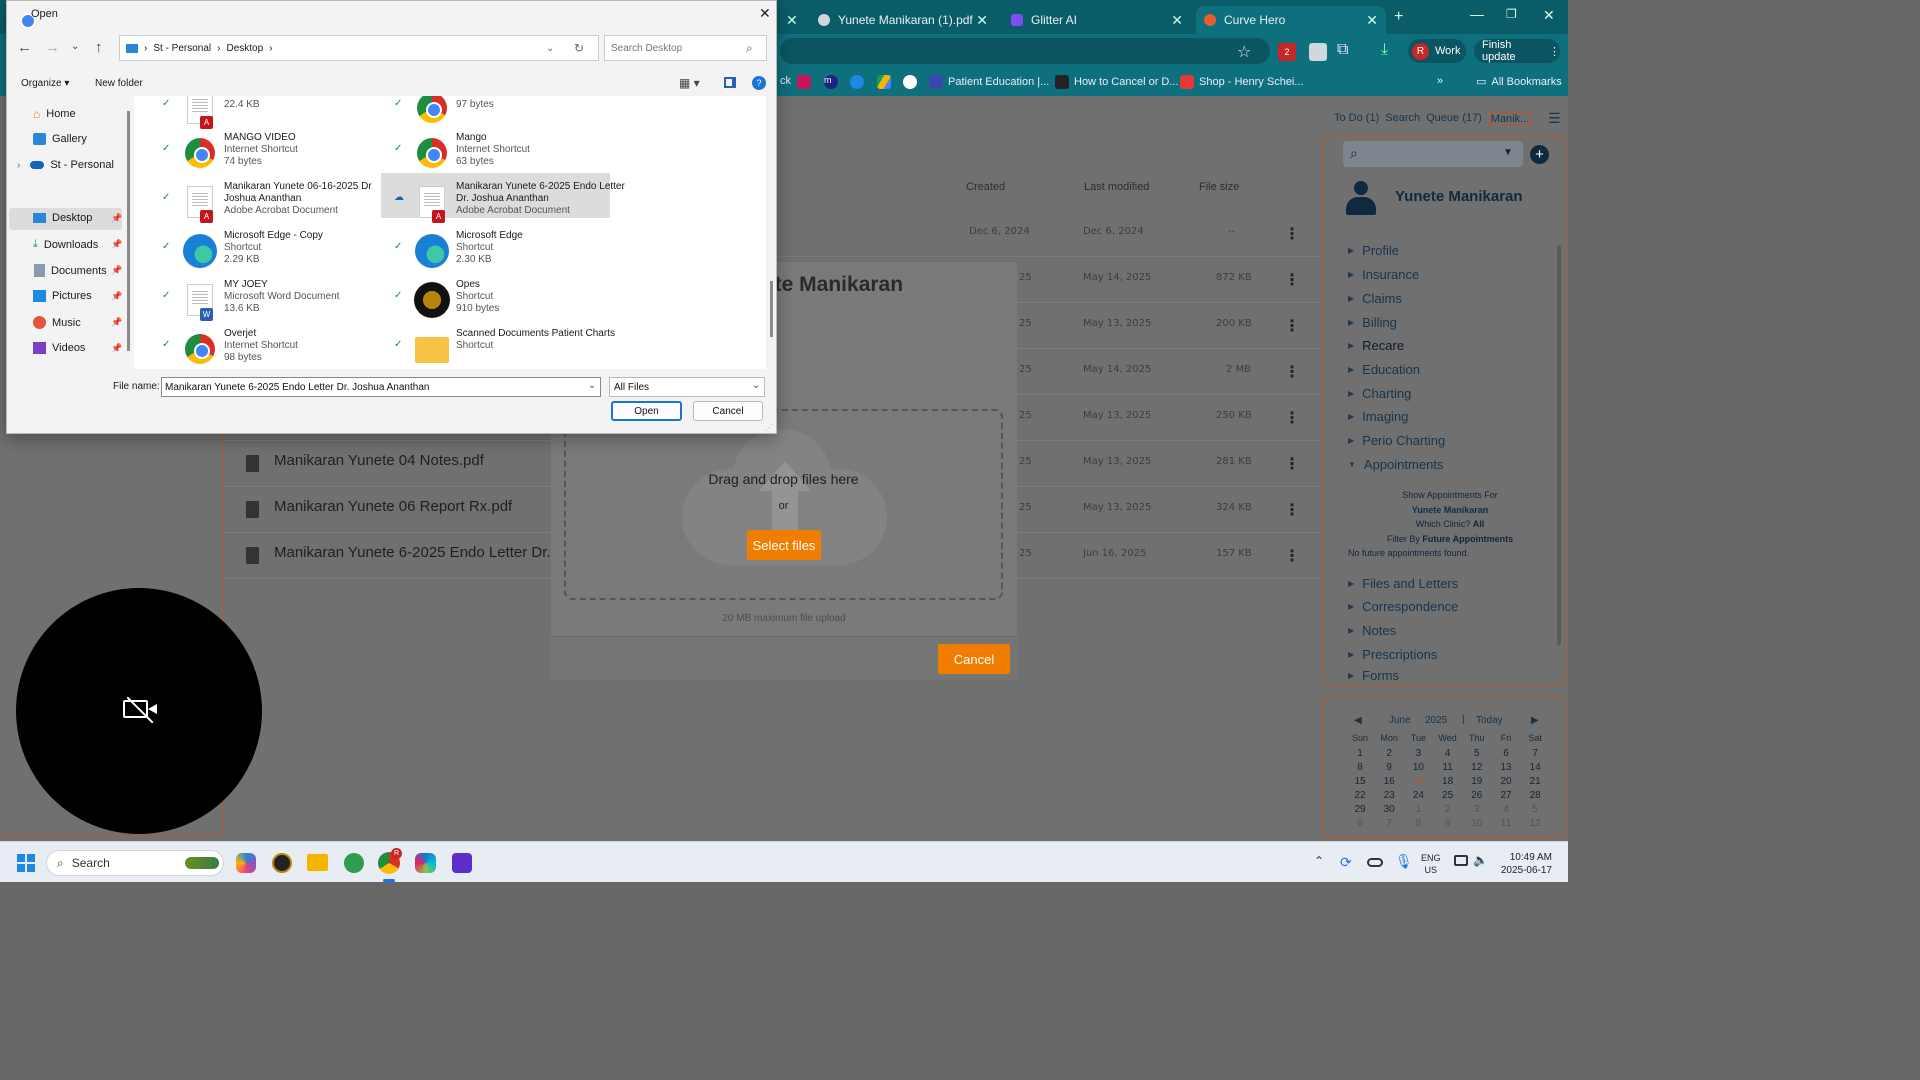  Describe the element at coordinates (1384, 50) in the screenshot. I see `download-icon: ⤓` at that location.